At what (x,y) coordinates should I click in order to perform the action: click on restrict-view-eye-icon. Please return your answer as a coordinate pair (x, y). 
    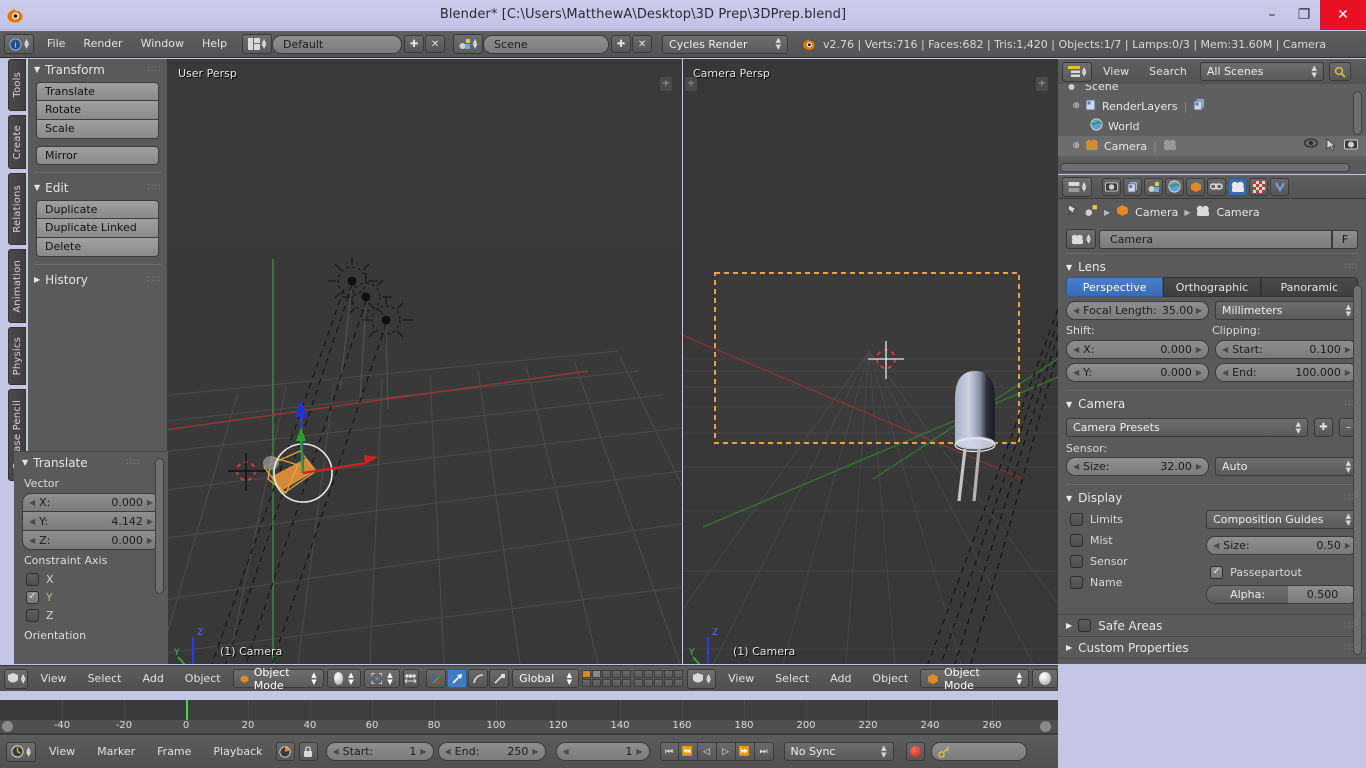
    Looking at the image, I should click on (1311, 146).